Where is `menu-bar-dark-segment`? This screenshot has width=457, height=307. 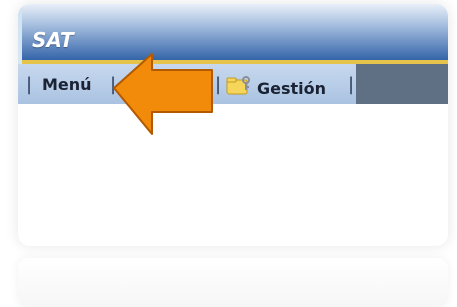 menu-bar-dark-segment is located at coordinates (402, 84).